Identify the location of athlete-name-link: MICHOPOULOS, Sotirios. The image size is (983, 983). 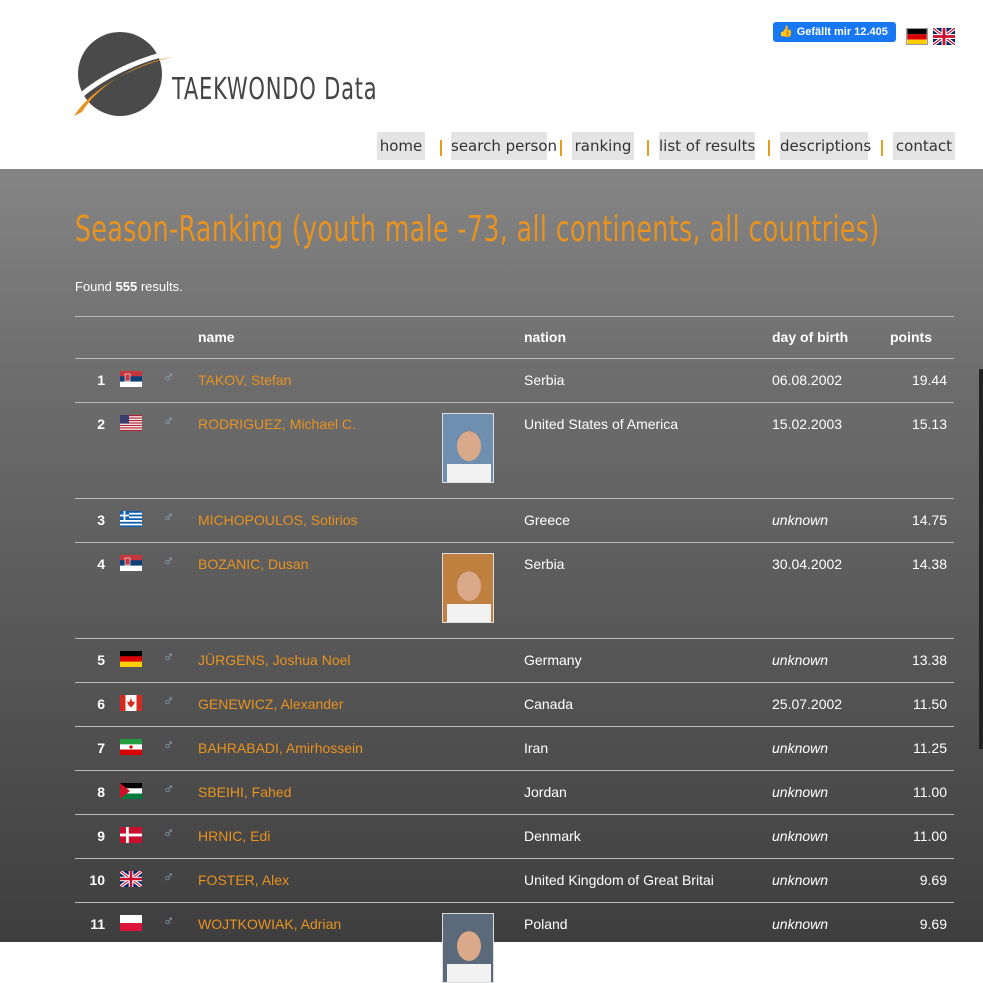
(277, 520).